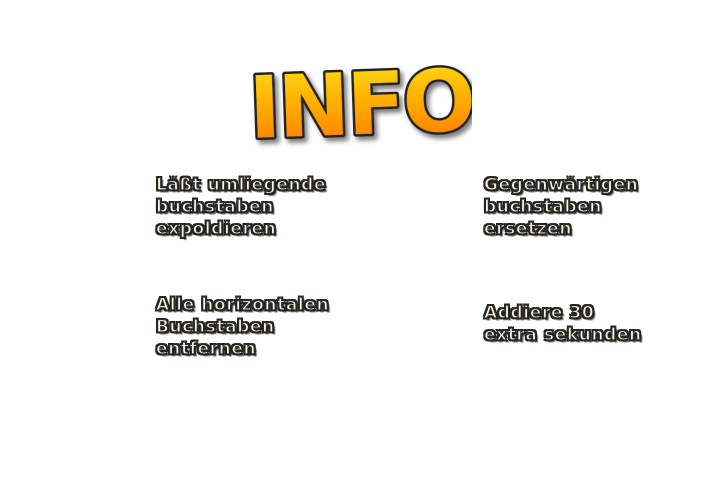  Describe the element at coordinates (562, 323) in the screenshot. I see `info-item-extra-seconds: Addiere 30 extra sekunden` at that location.